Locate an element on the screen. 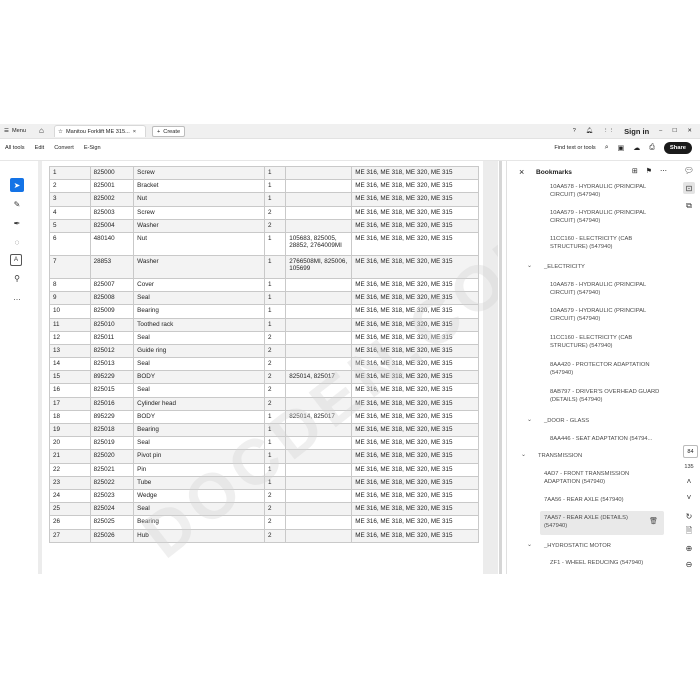 This screenshot has width=700, height=700. bookmark-item: ZF1 - WHEEL REDUCING (547940) is located at coordinates (611, 563).